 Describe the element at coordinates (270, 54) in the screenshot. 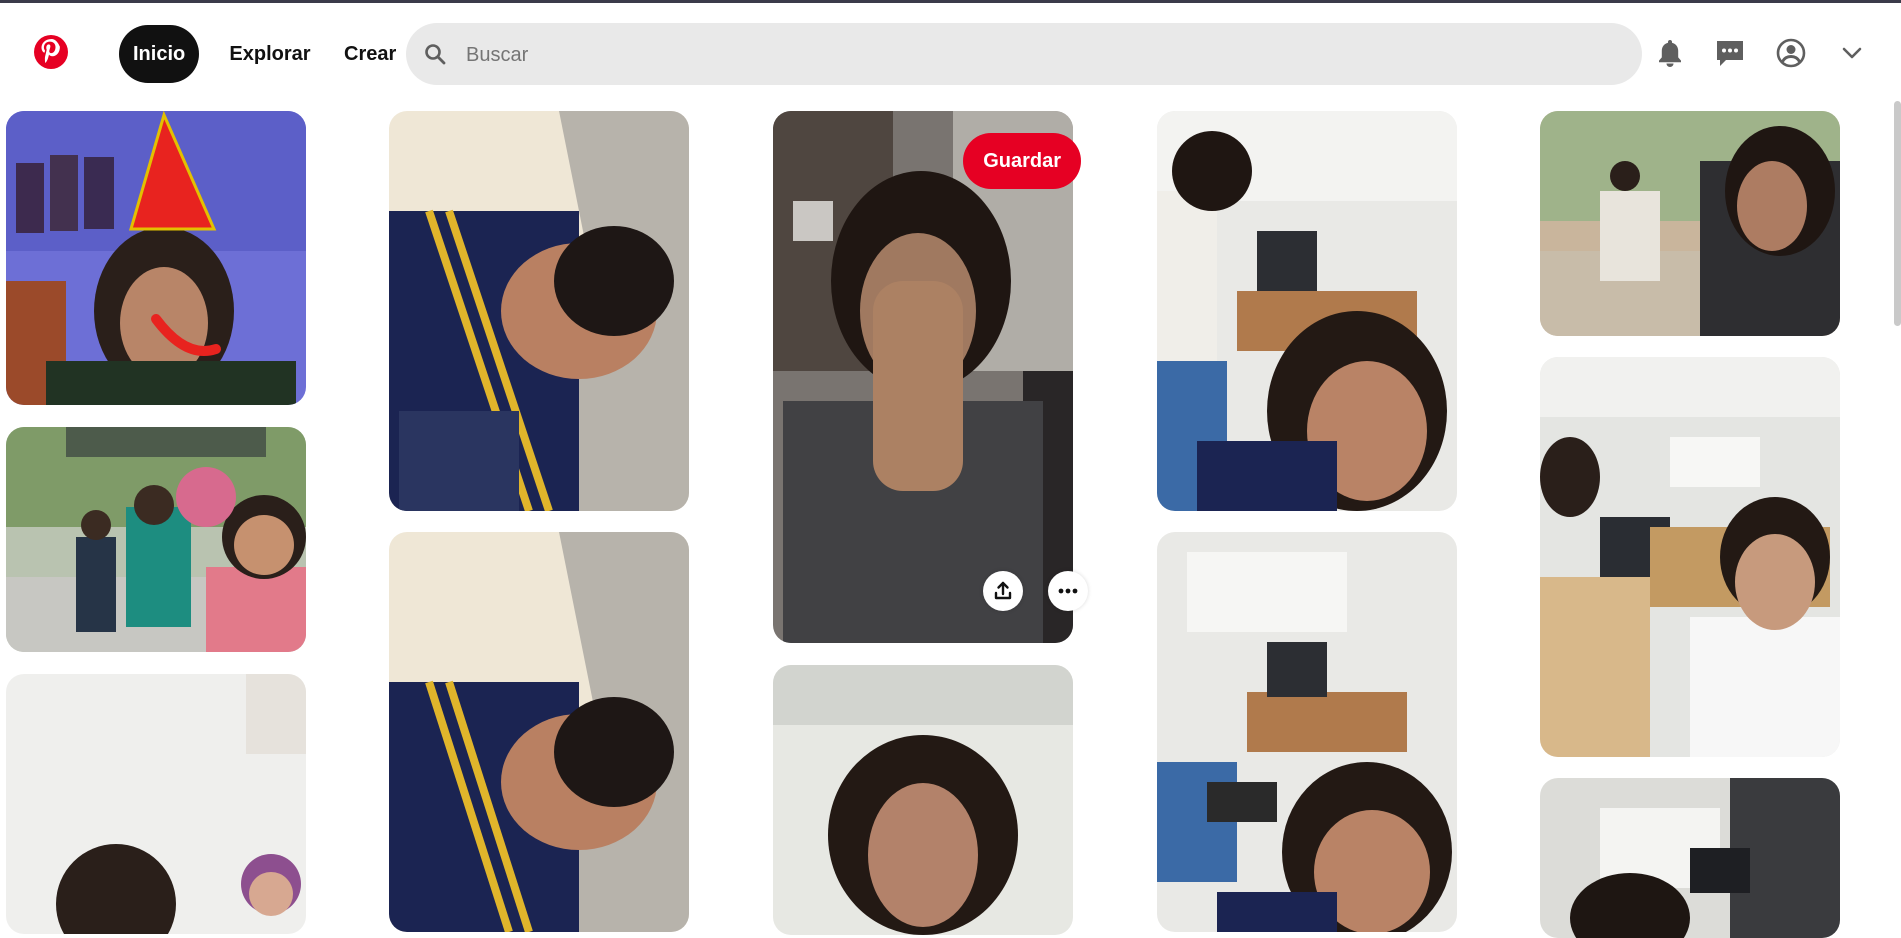

I see `nav-explore-button: Explorar` at that location.